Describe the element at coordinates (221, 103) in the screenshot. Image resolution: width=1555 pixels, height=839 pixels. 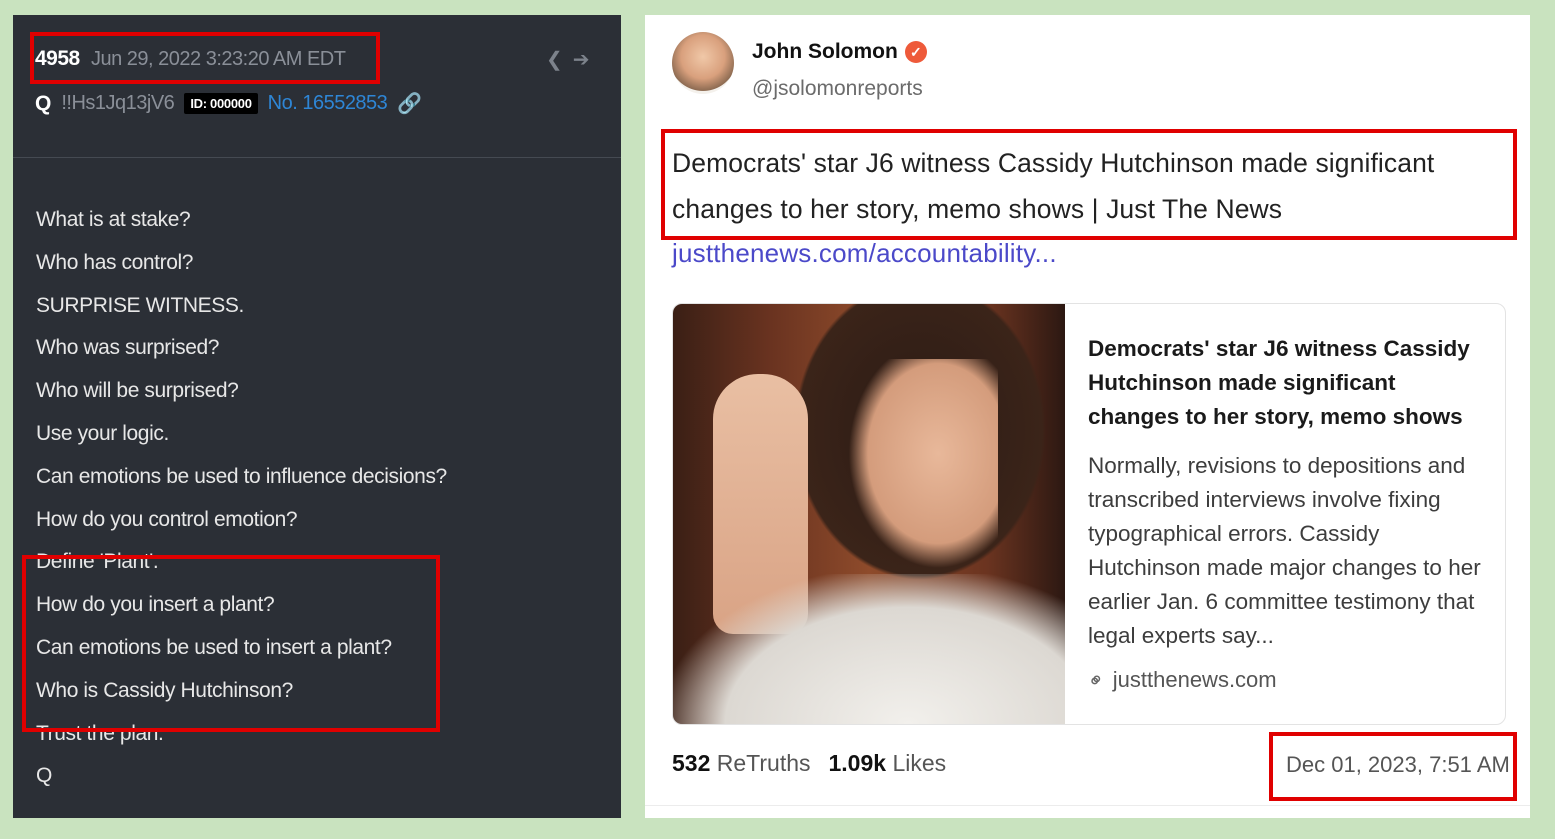
I see `id-badge: ID: 000000` at that location.